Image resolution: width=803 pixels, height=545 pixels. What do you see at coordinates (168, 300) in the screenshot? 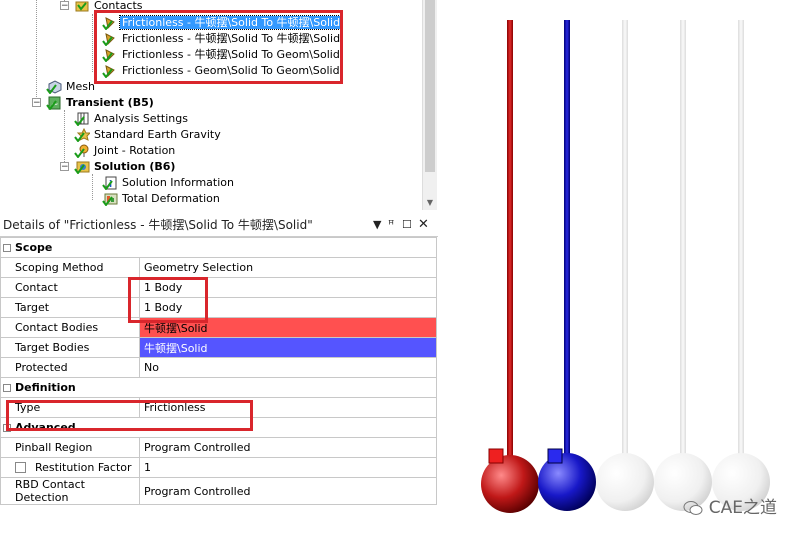
I see `highlight-box-body` at bounding box center [168, 300].